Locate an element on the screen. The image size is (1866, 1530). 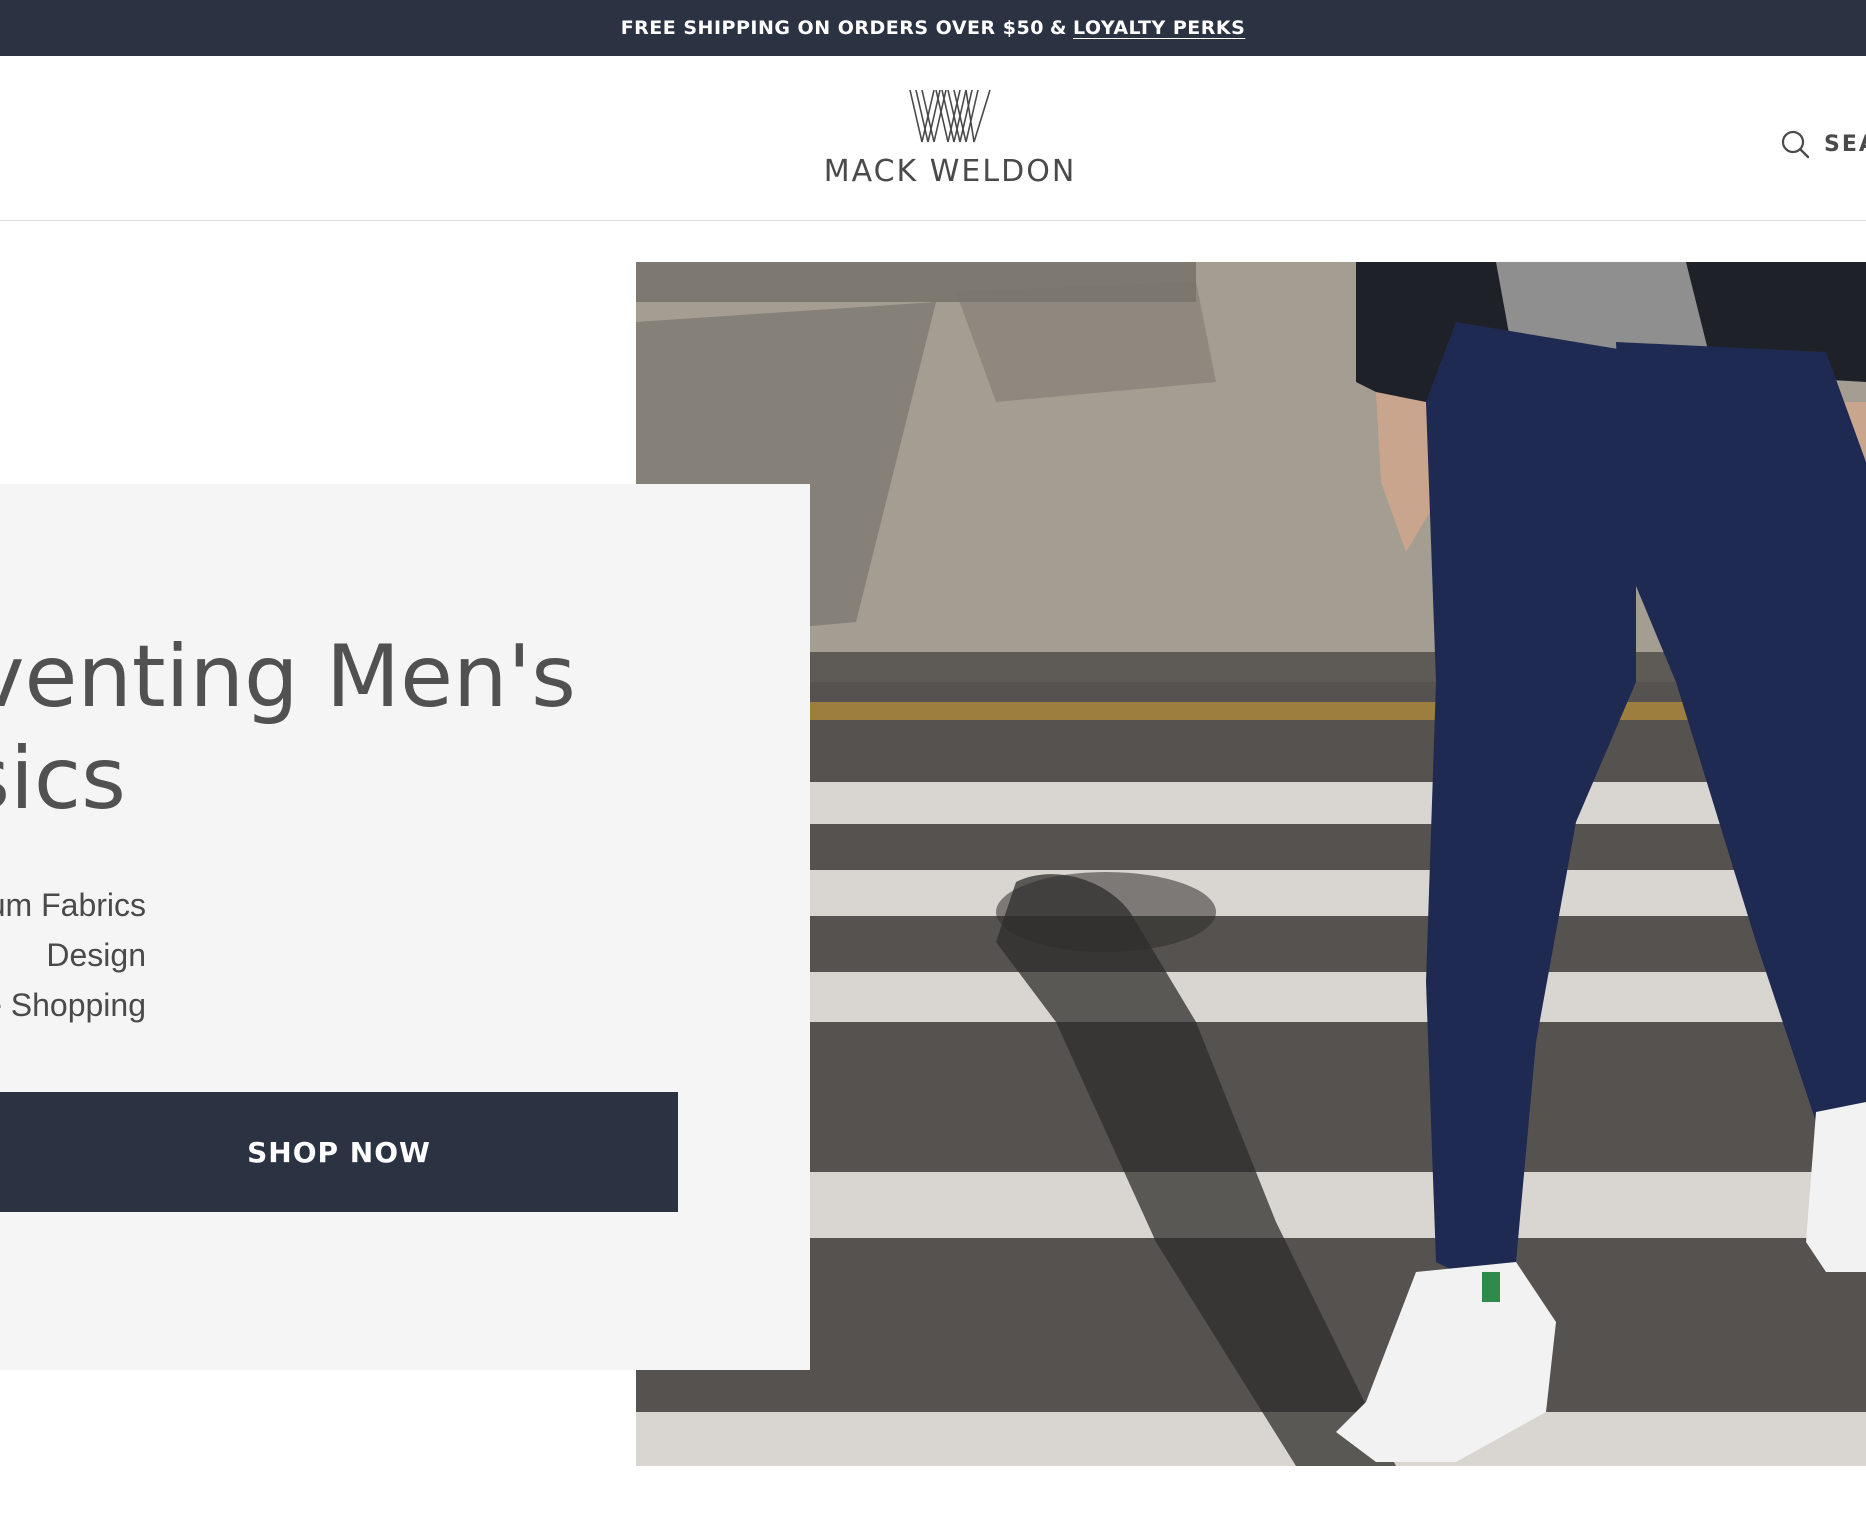
announcement-joiner: & is located at coordinates (1058, 28).